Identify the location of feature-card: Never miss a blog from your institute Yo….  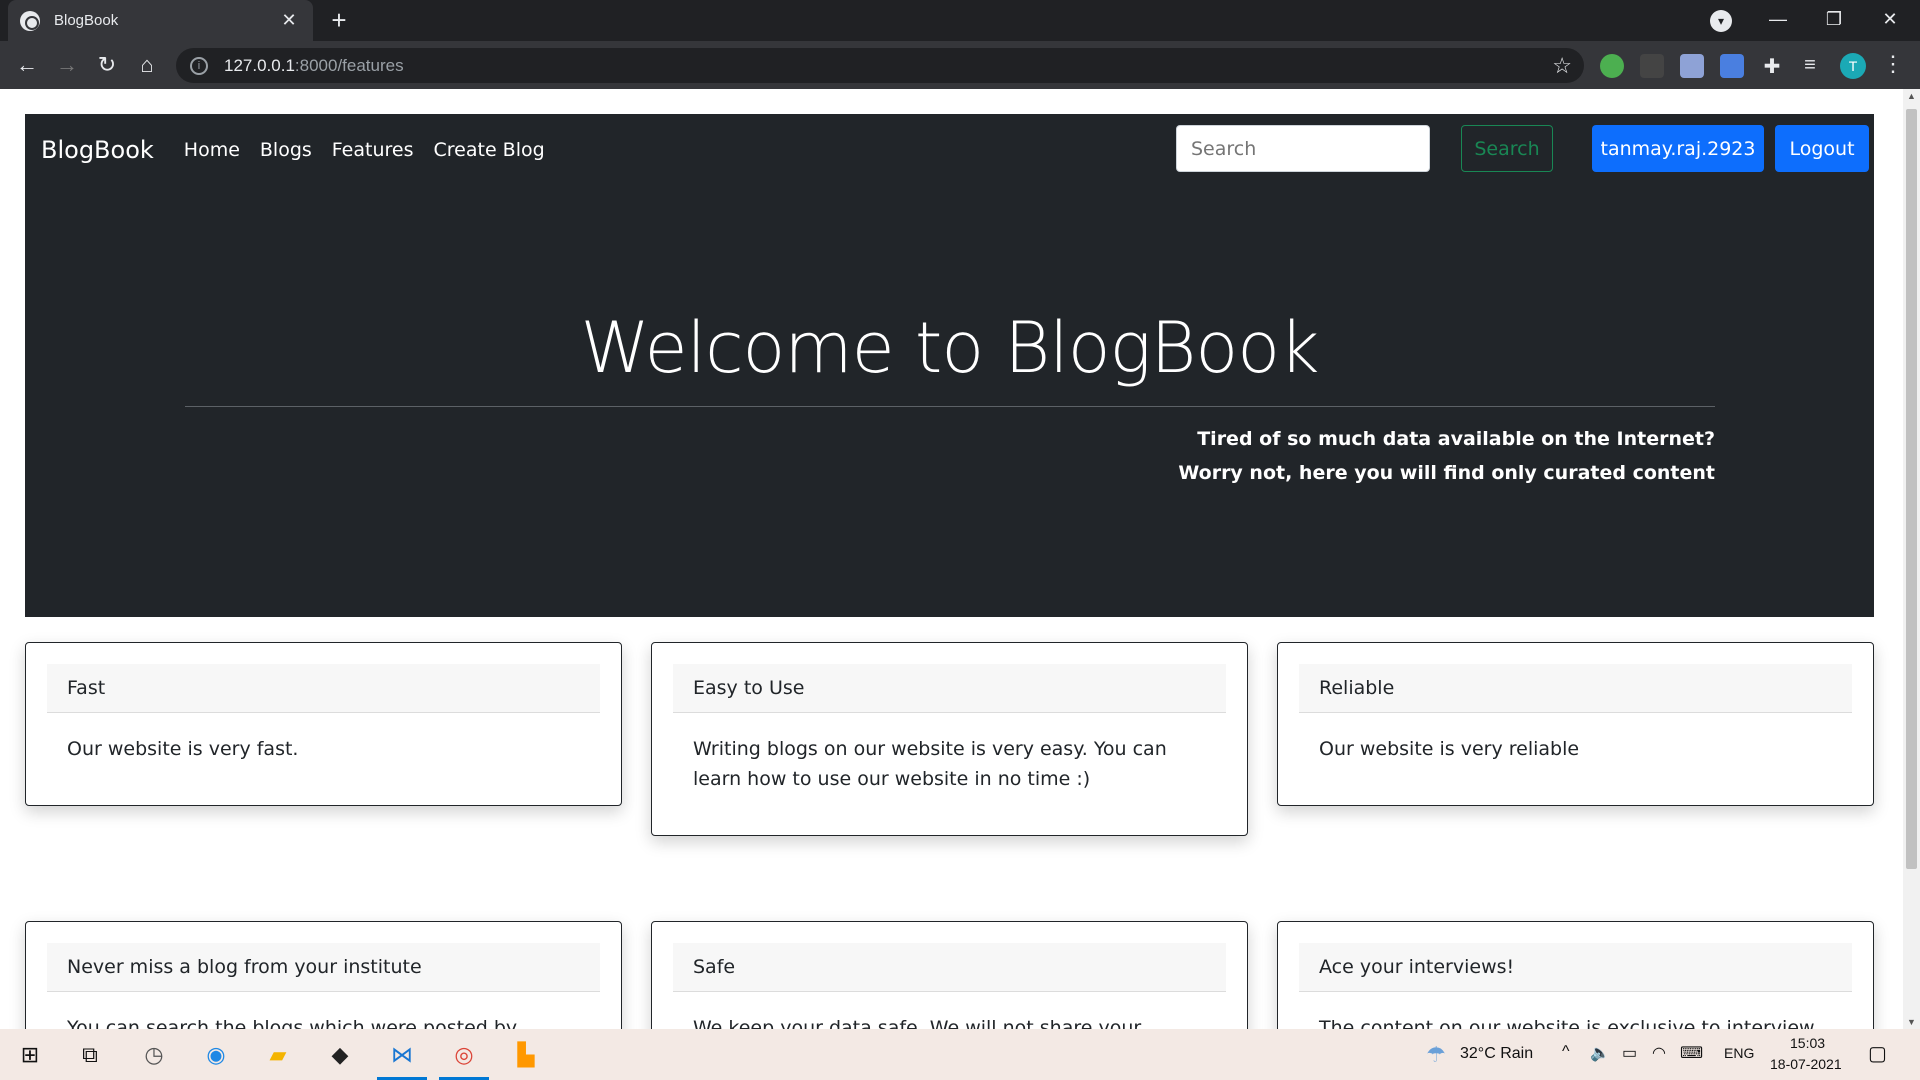
(323, 975).